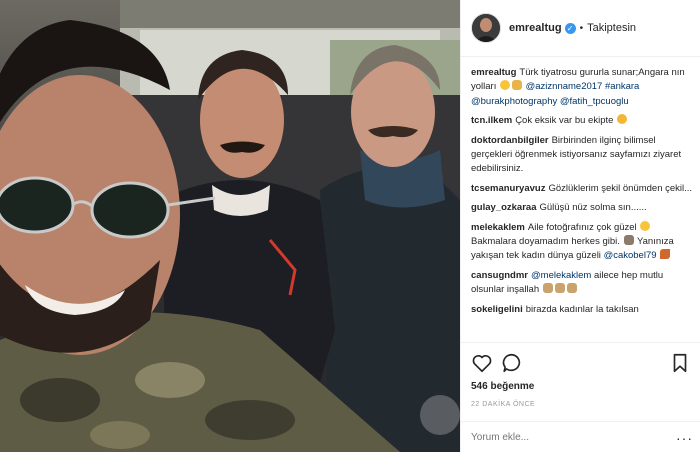 The height and width of the screenshot is (452, 700). What do you see at coordinates (628, 240) in the screenshot?
I see `bow-emoji-icon` at bounding box center [628, 240].